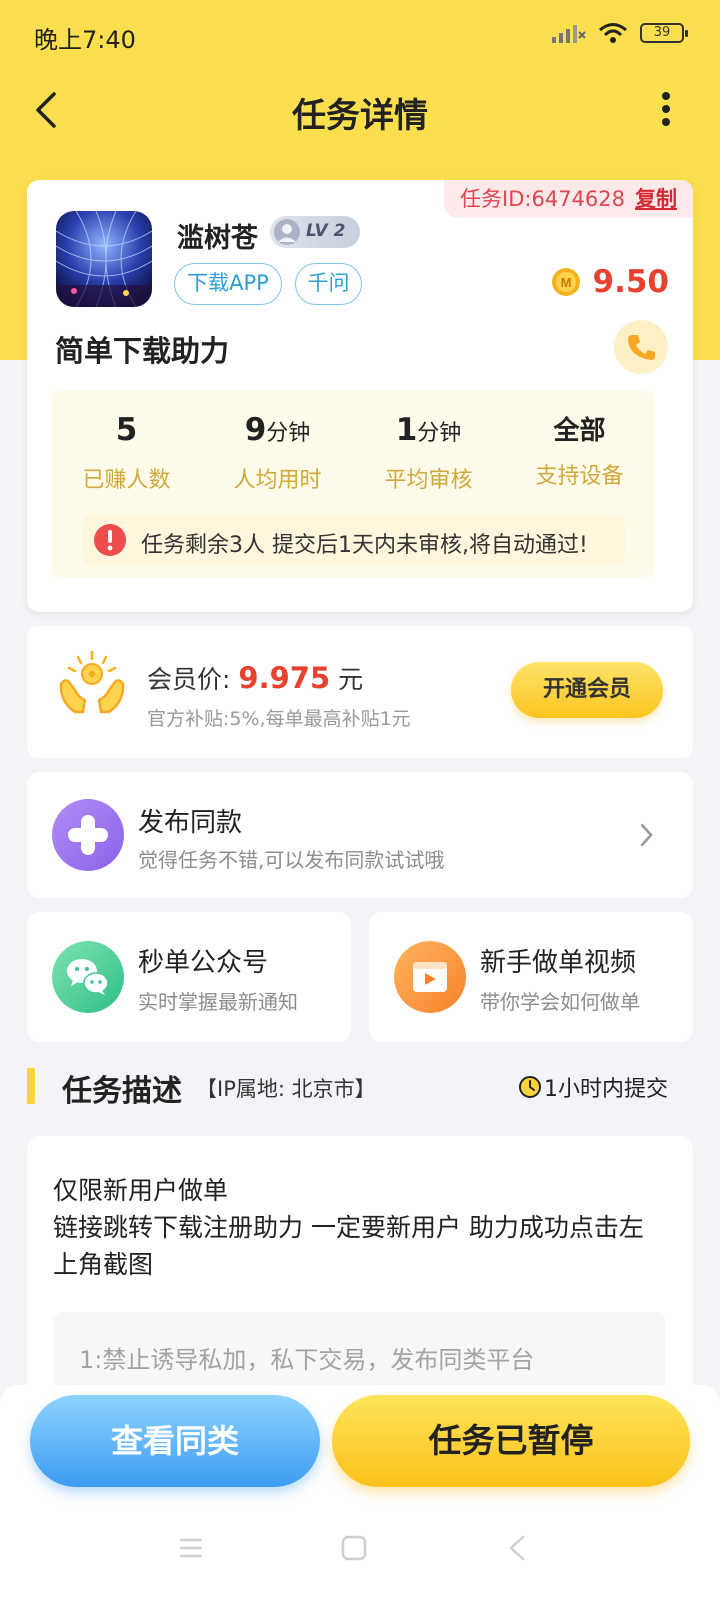  I want to click on section-title: 任务描述, so click(122, 1091).